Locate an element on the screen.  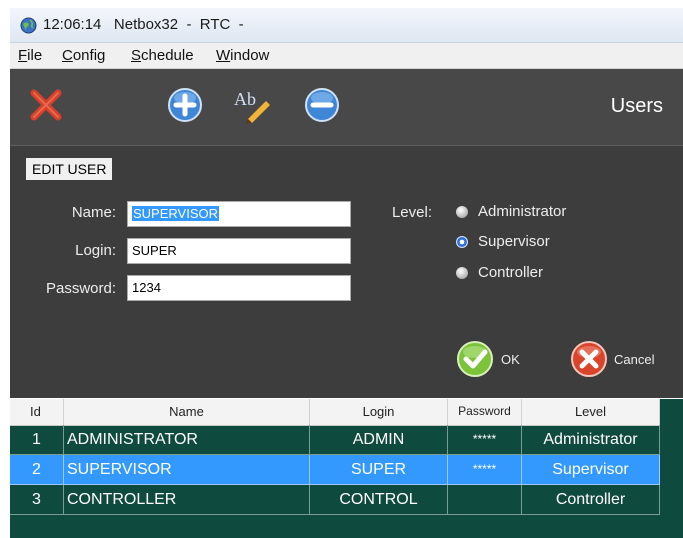
cell-id: 2 is located at coordinates (37, 470).